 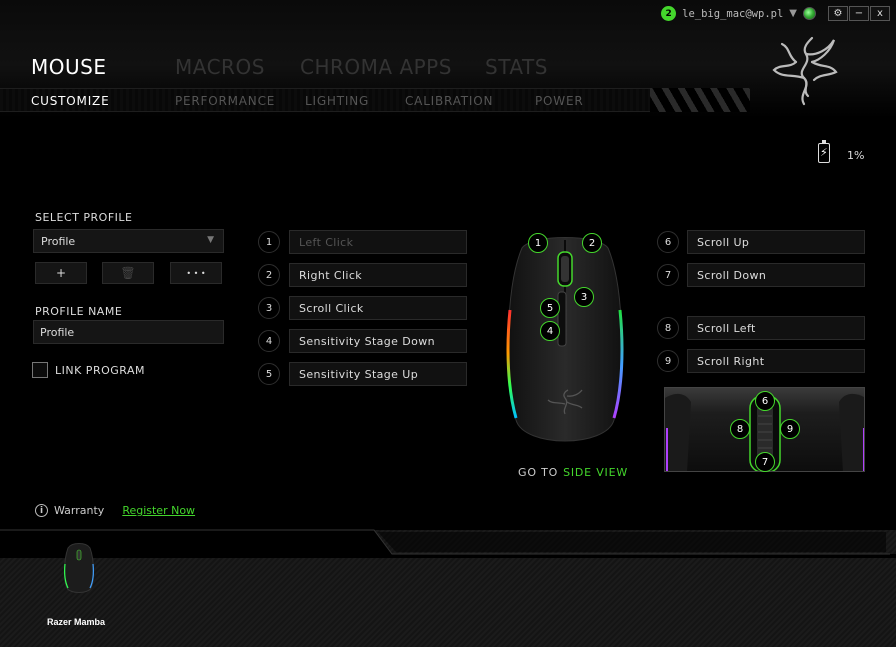 I want to click on assign-button-3: Scroll Click, so click(x=378, y=308).